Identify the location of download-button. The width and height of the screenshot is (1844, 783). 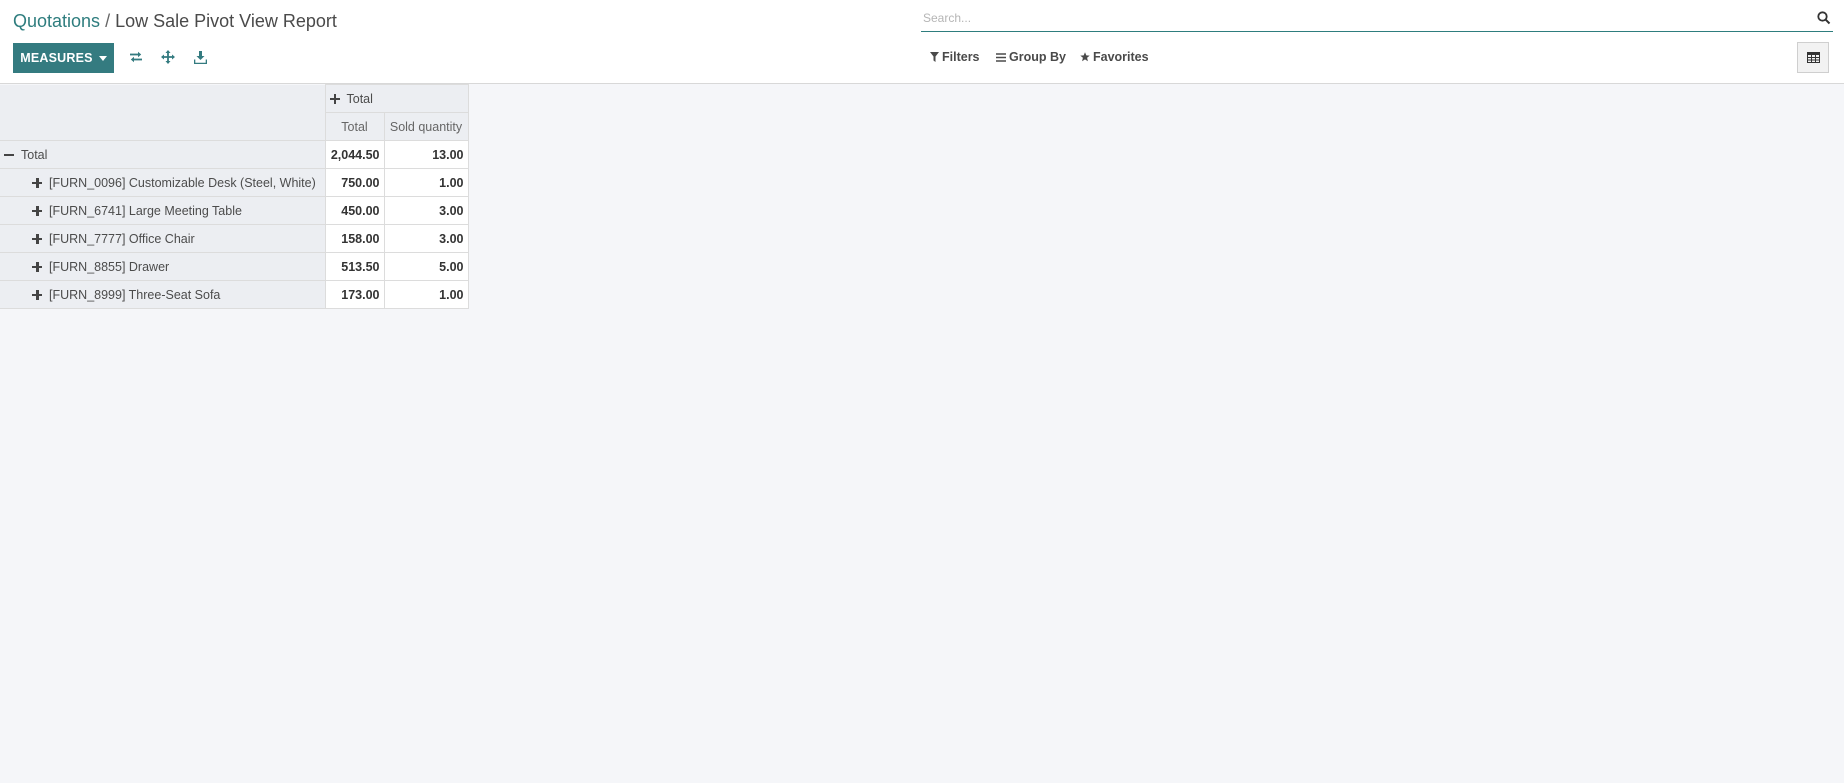
(200, 57).